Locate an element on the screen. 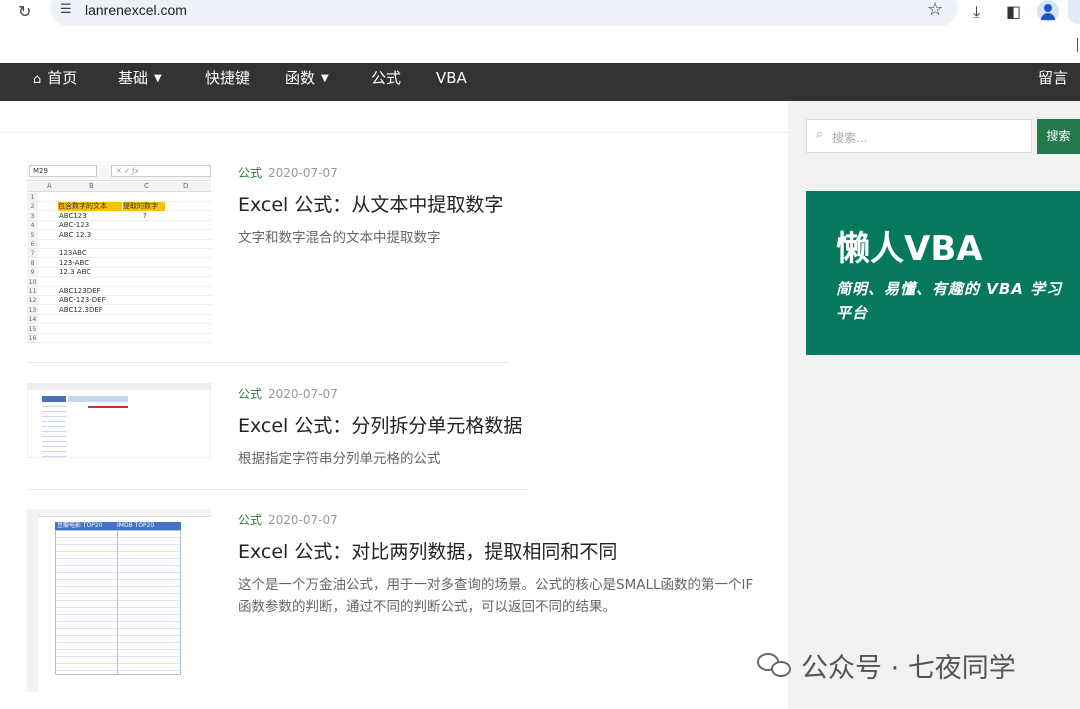 The image size is (1080, 709). browser-toolbar: ↻ ☰ lanrenexcel.com ☆ ⤓ ◧ is located at coordinates (540, 15).